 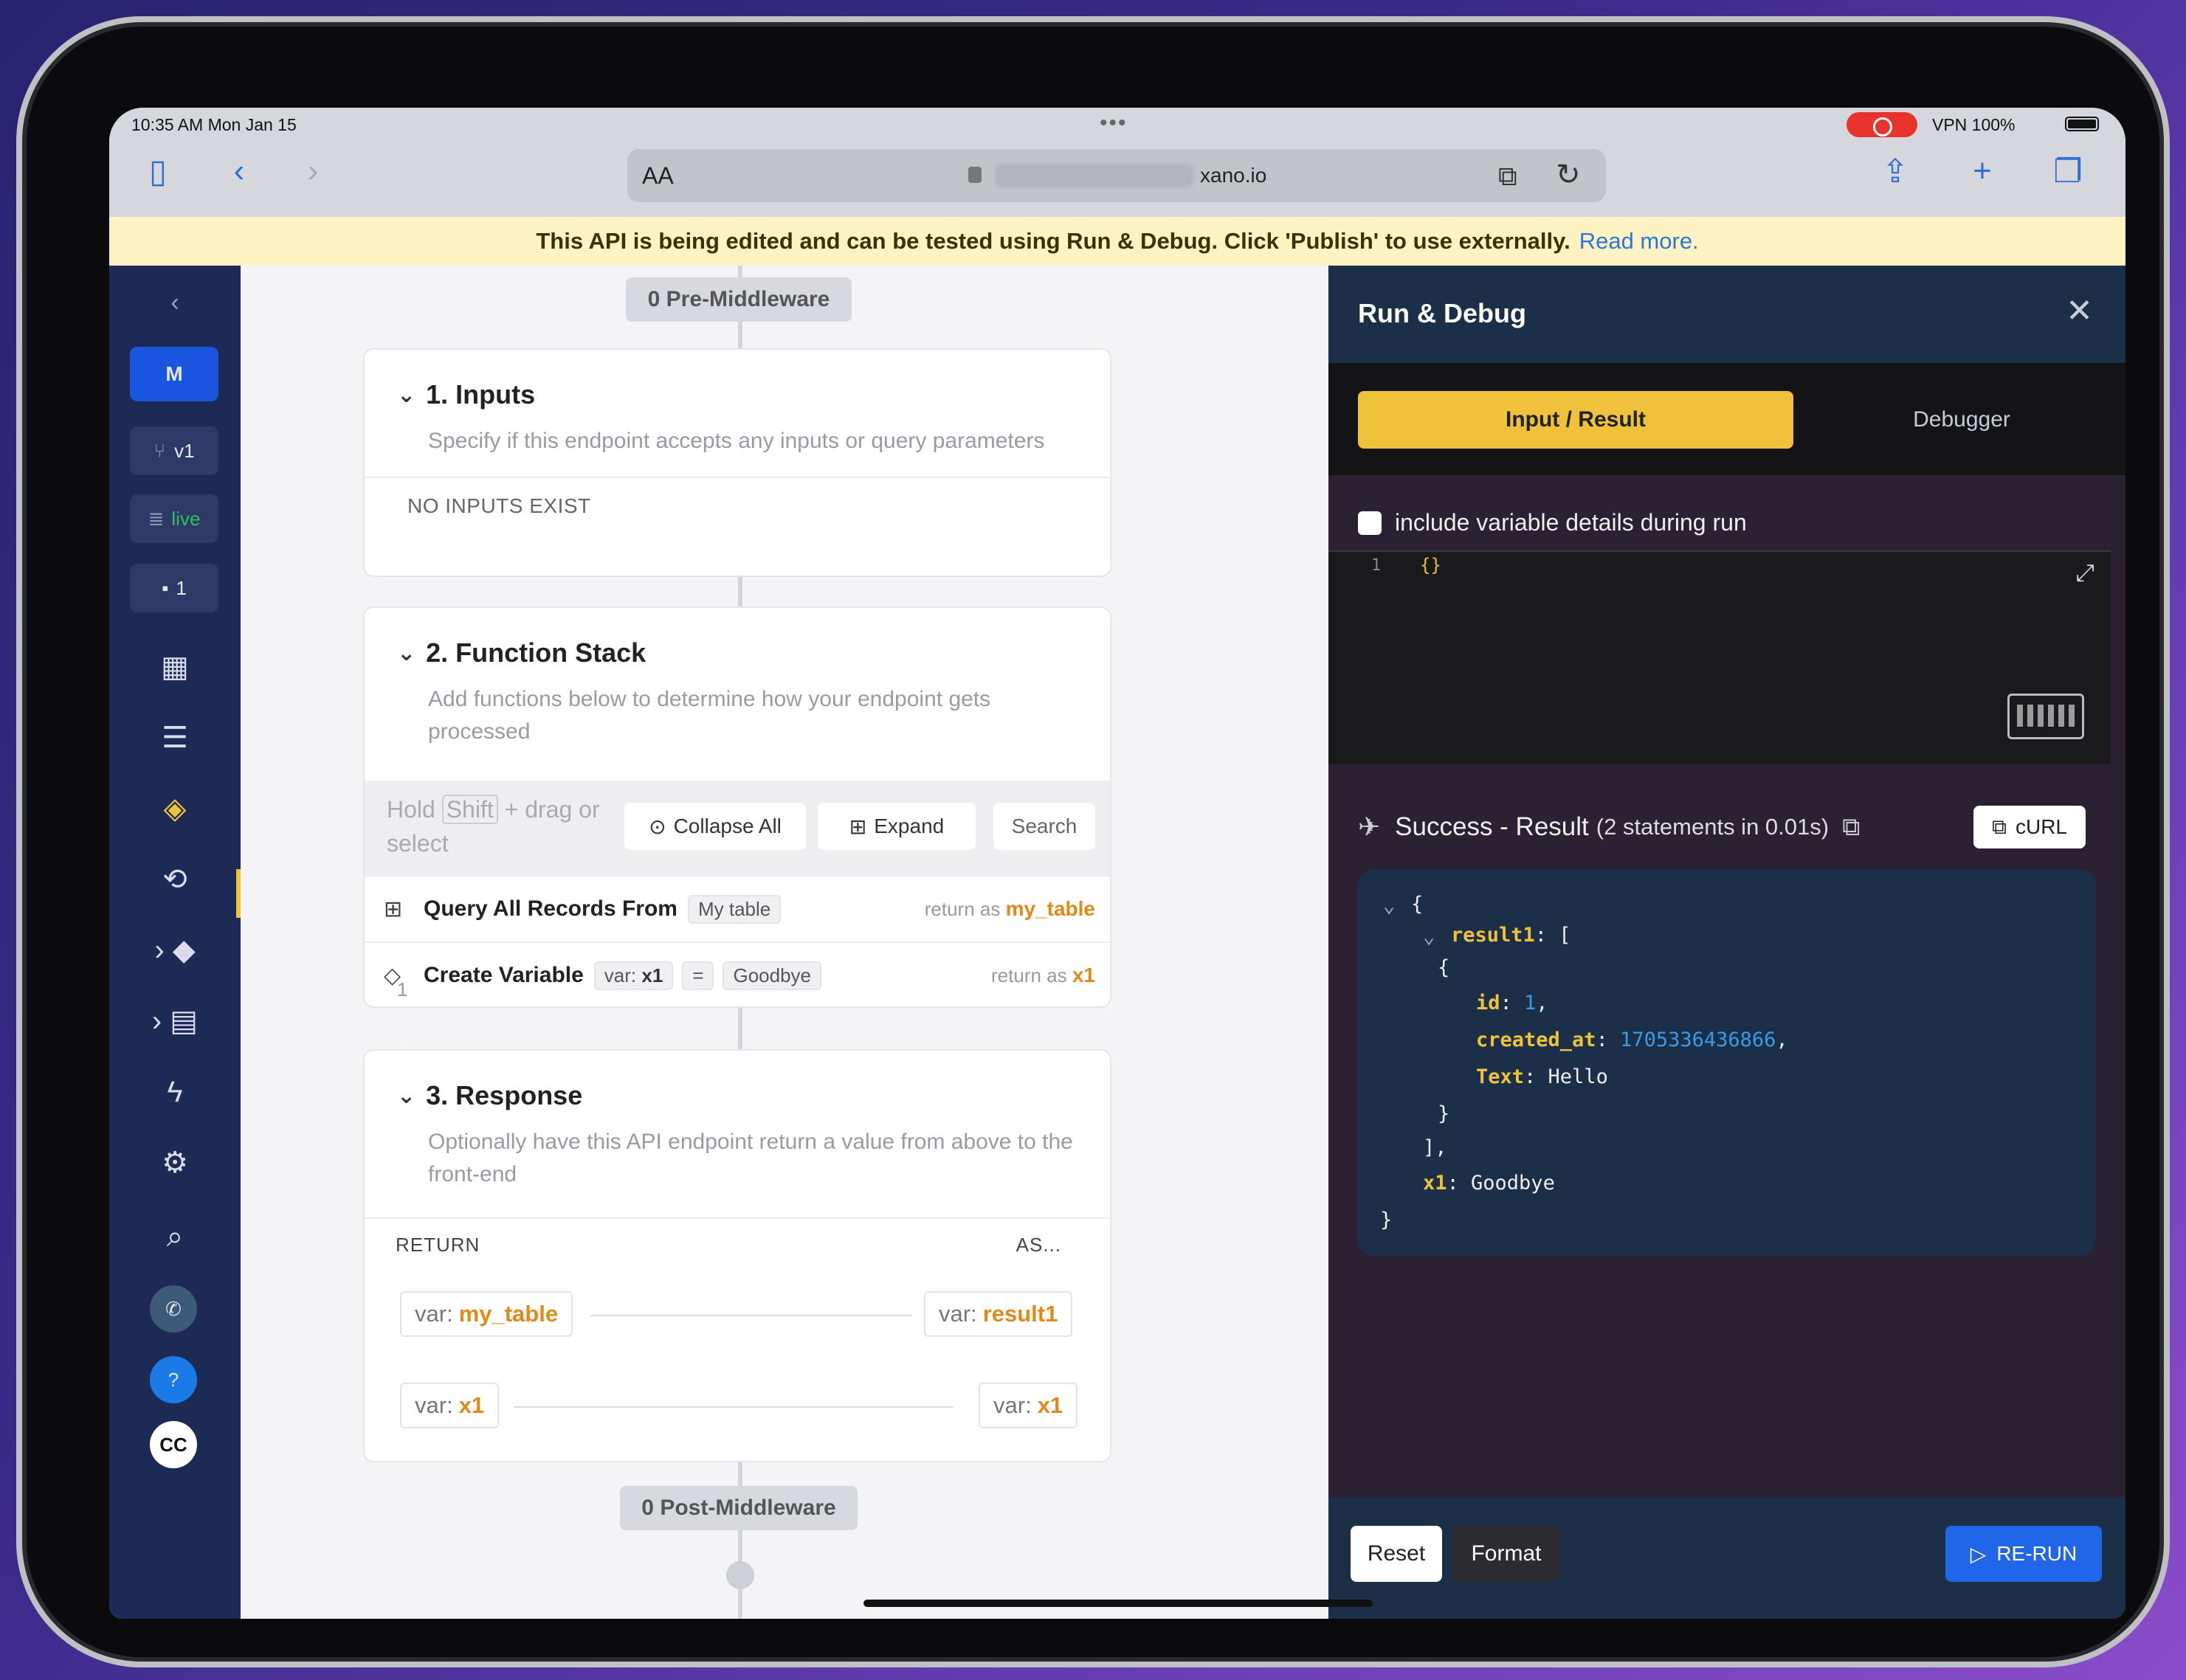 I want to click on sidebar-toggle-icon: ▯, so click(x=158, y=171).